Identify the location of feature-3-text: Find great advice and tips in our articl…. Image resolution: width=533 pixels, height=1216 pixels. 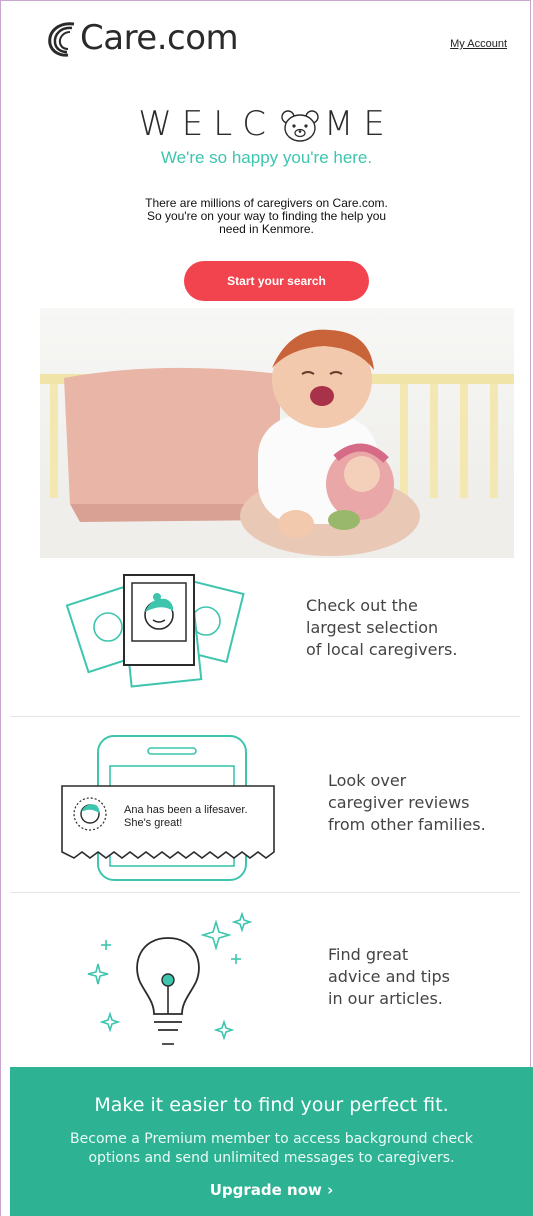
(389, 977).